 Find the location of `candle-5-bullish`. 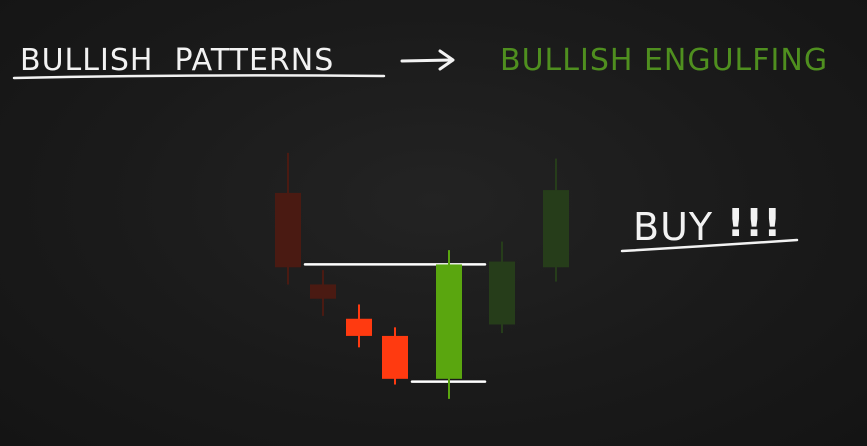

candle-5-bullish is located at coordinates (449, 324).